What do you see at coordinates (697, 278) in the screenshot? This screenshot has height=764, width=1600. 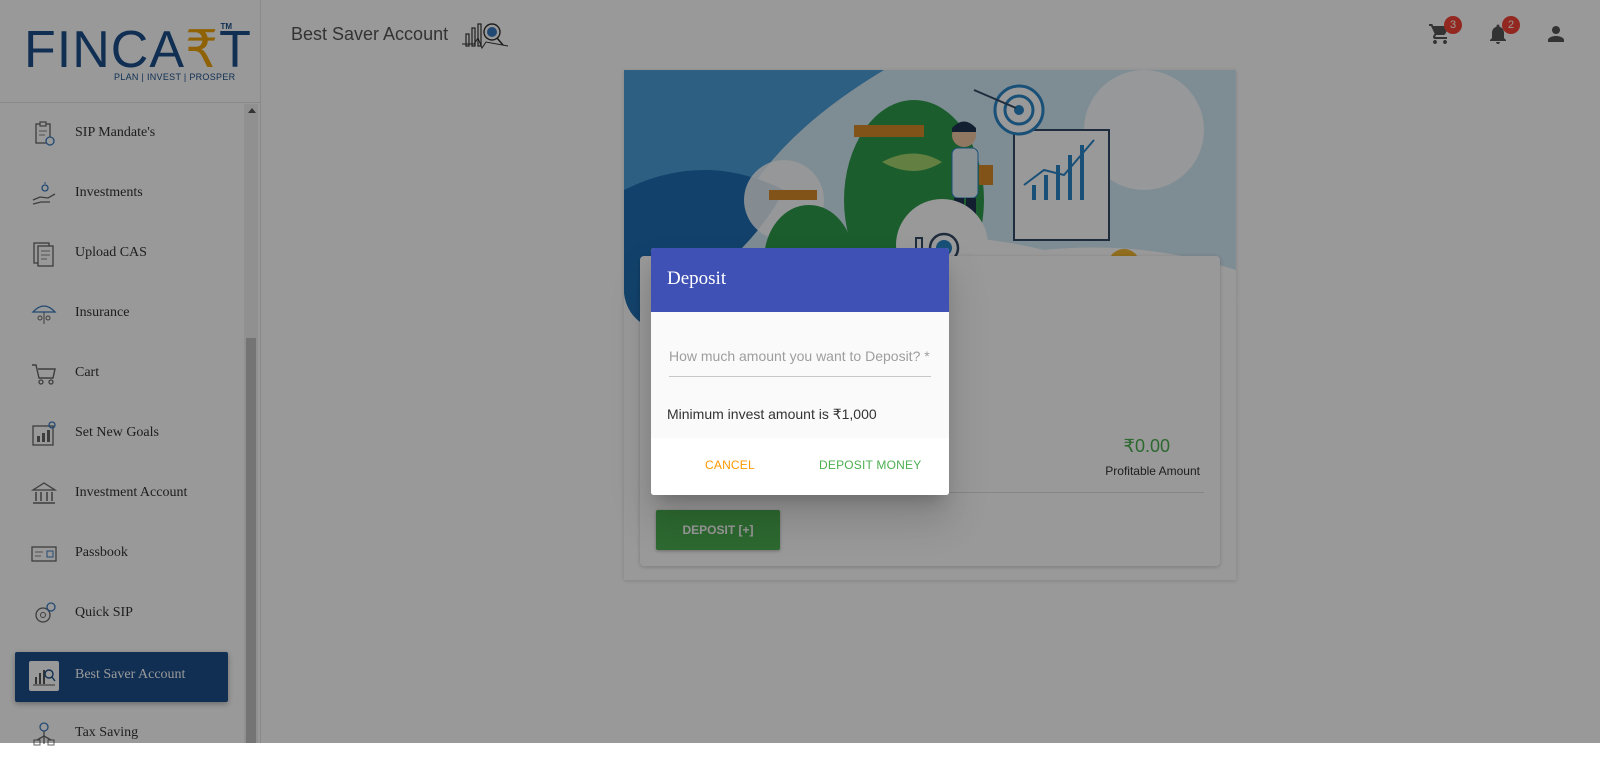 I see `dialog-title: Deposit` at bounding box center [697, 278].